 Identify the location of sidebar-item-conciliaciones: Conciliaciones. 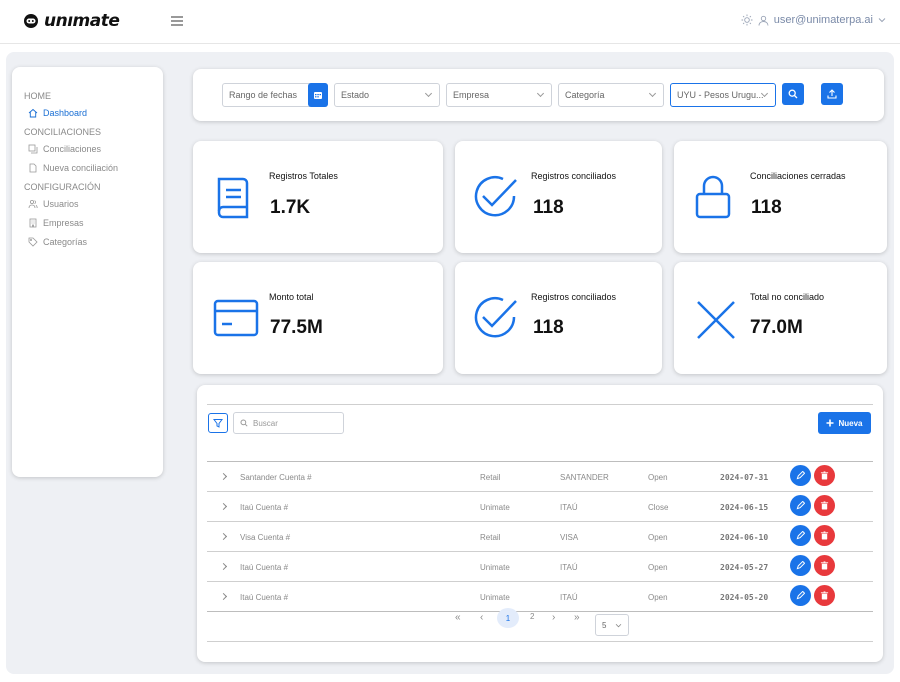
(87, 149).